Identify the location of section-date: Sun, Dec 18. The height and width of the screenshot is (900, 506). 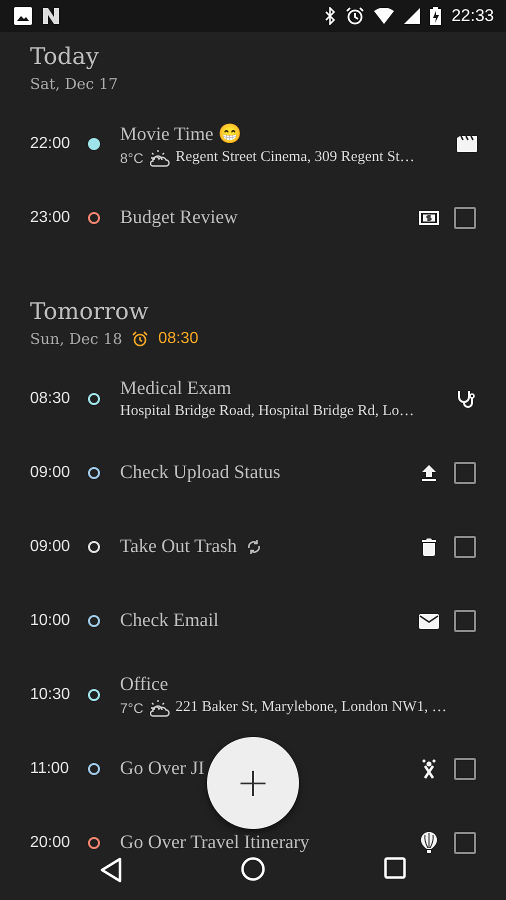
(76, 339).